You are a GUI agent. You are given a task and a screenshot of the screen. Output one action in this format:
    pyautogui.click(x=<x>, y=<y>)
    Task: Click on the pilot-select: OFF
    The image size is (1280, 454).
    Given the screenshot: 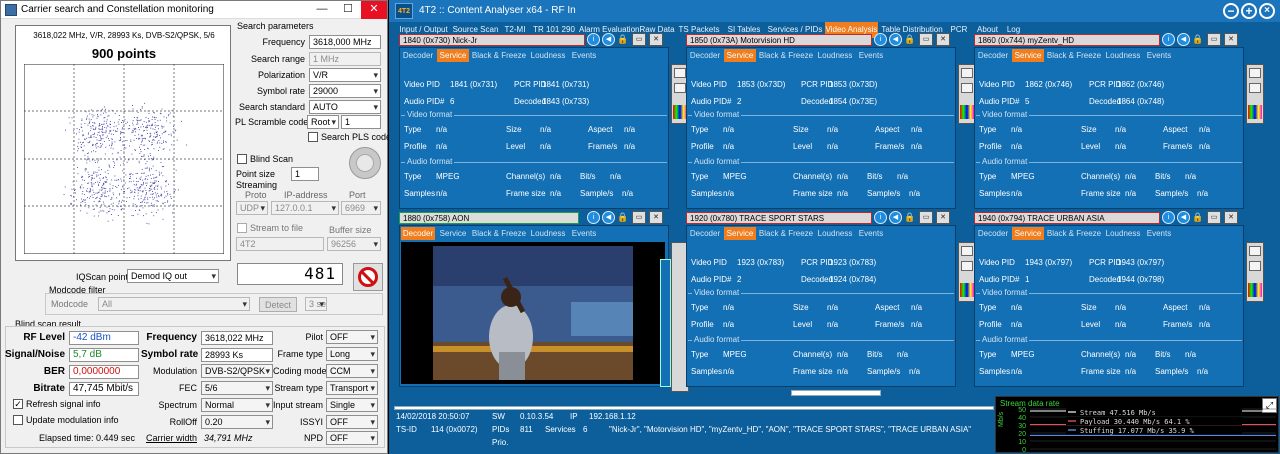 What is the action you would take?
    pyautogui.click(x=352, y=337)
    